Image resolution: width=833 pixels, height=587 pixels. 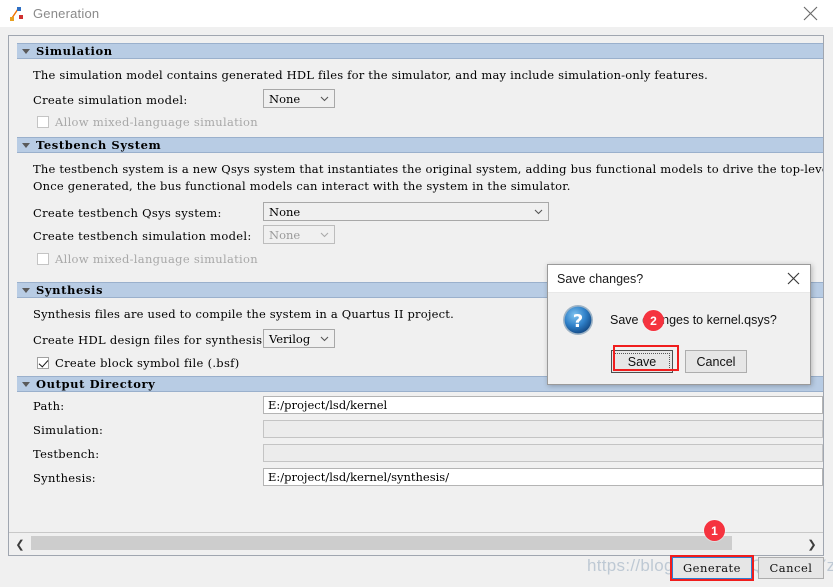 I want to click on qsys-app-icon, so click(x=17, y=14).